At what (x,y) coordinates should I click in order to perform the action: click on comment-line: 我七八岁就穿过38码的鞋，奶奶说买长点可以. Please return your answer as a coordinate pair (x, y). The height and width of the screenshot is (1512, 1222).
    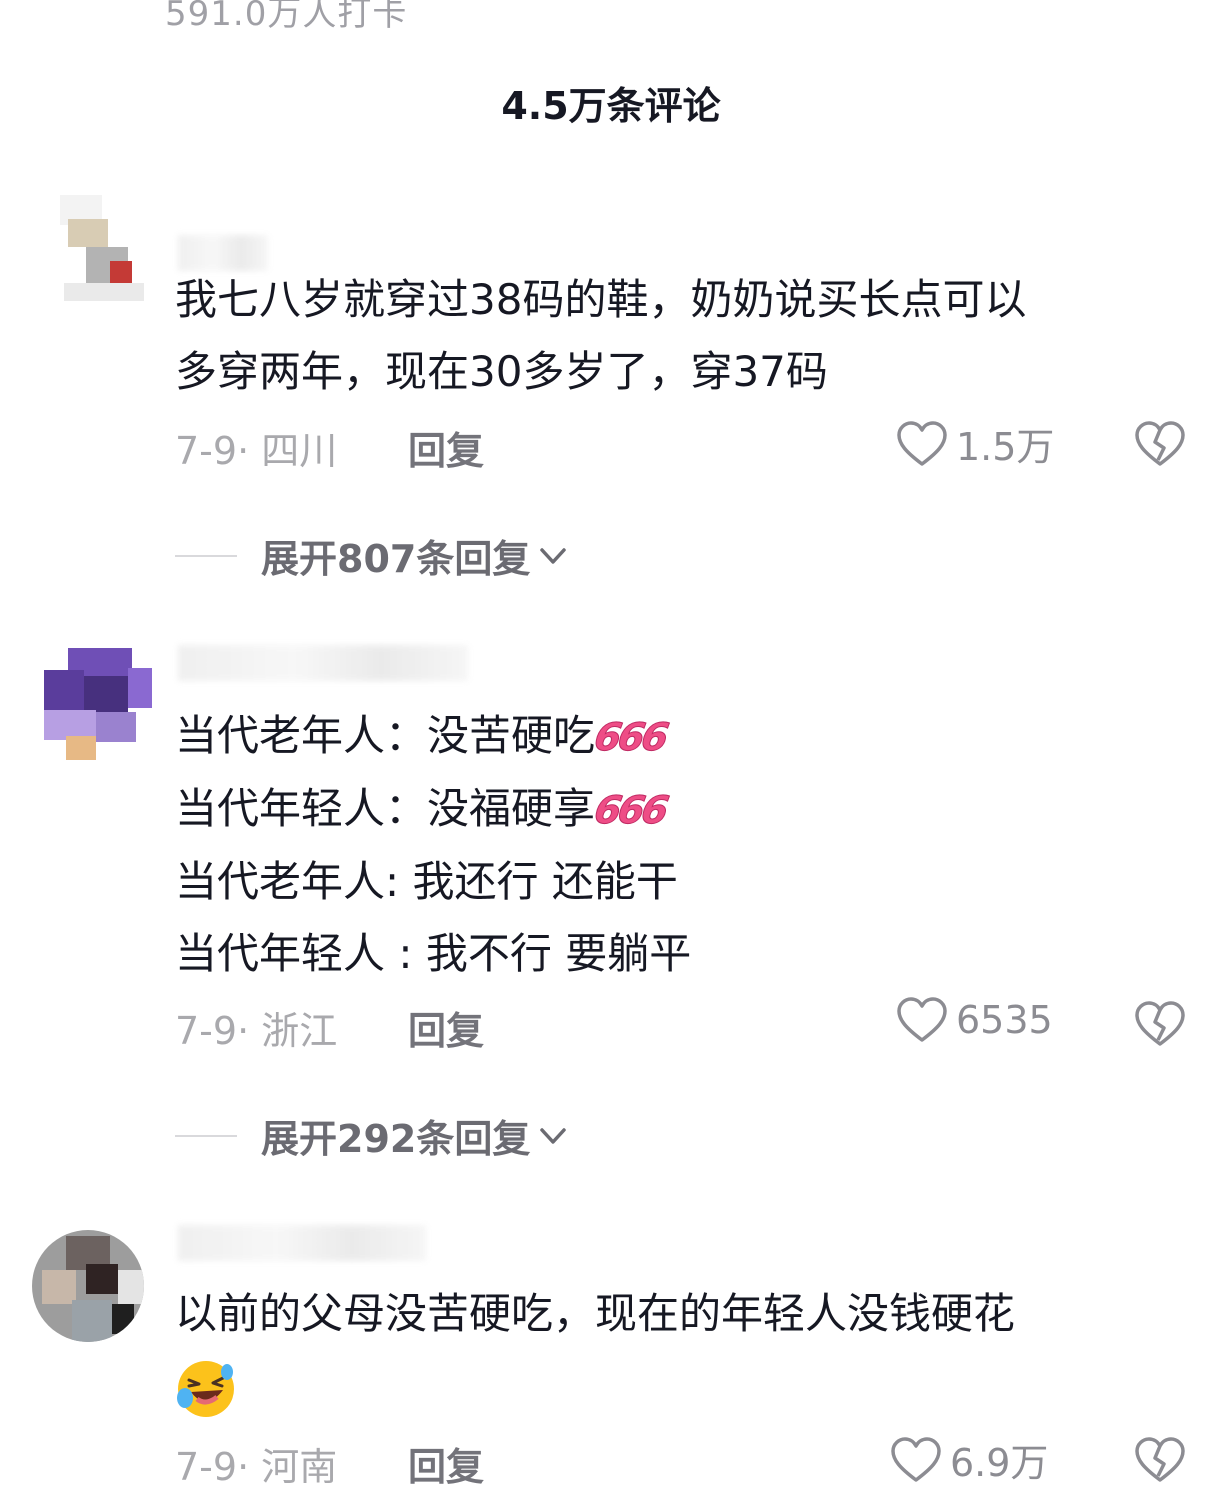
    Looking at the image, I should click on (601, 299).